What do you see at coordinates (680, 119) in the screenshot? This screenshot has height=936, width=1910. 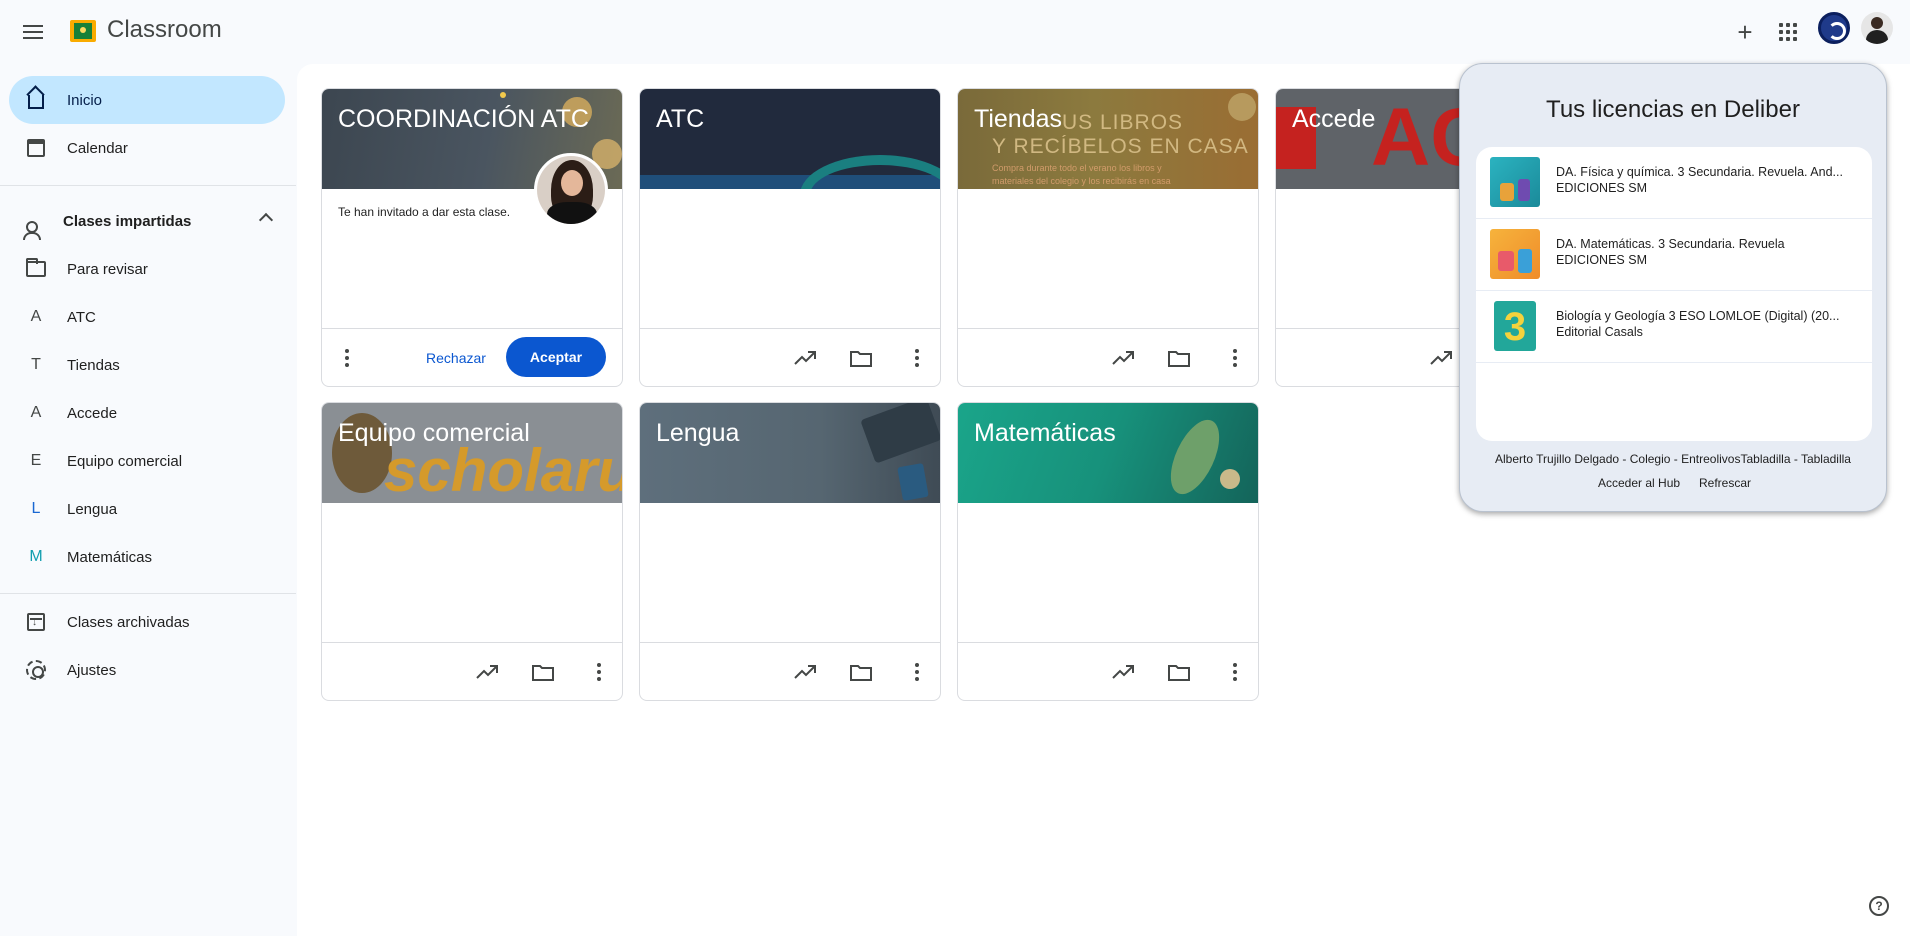 I see `card-title: ATC` at bounding box center [680, 119].